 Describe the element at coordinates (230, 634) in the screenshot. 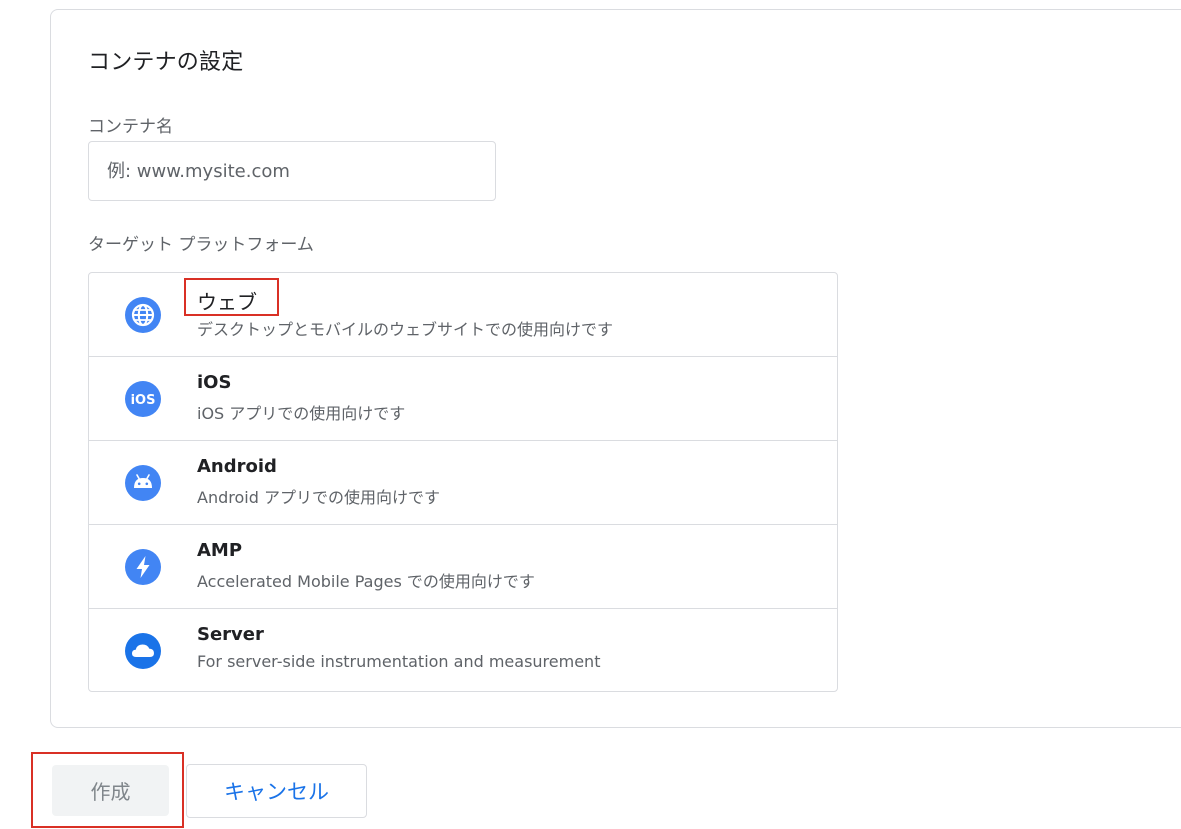

I see `platform-title-server: Server` at that location.